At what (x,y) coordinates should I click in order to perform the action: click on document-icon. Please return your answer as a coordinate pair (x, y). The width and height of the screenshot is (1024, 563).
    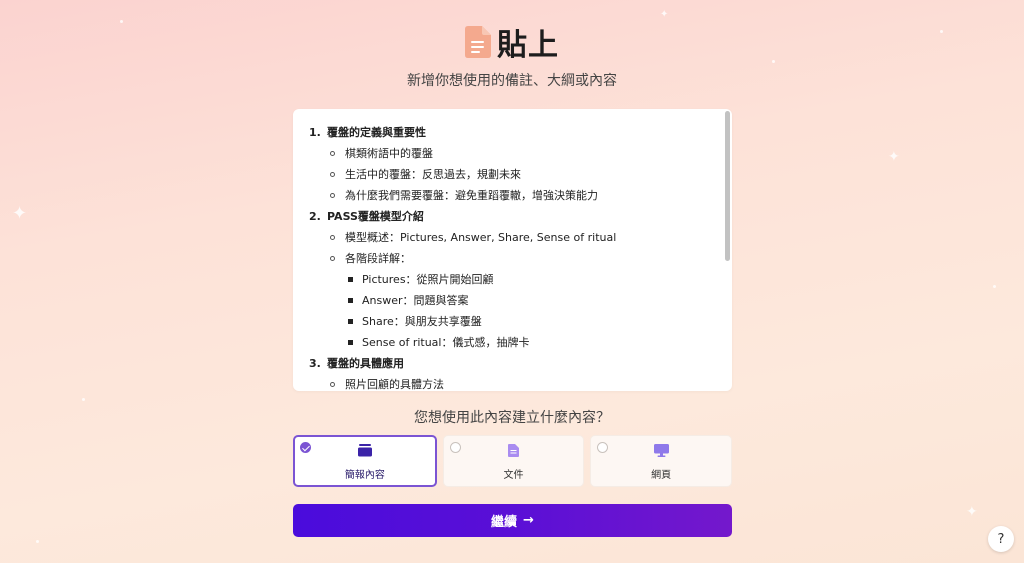
    Looking at the image, I should click on (513, 451).